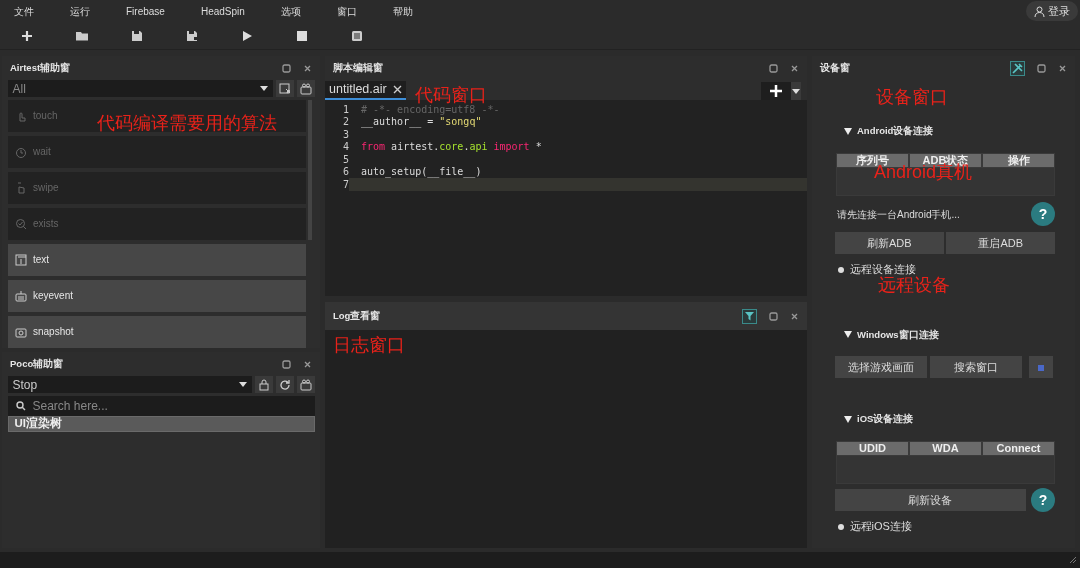  Describe the element at coordinates (1018, 161) in the screenshot. I see `column-header: 操作` at that location.